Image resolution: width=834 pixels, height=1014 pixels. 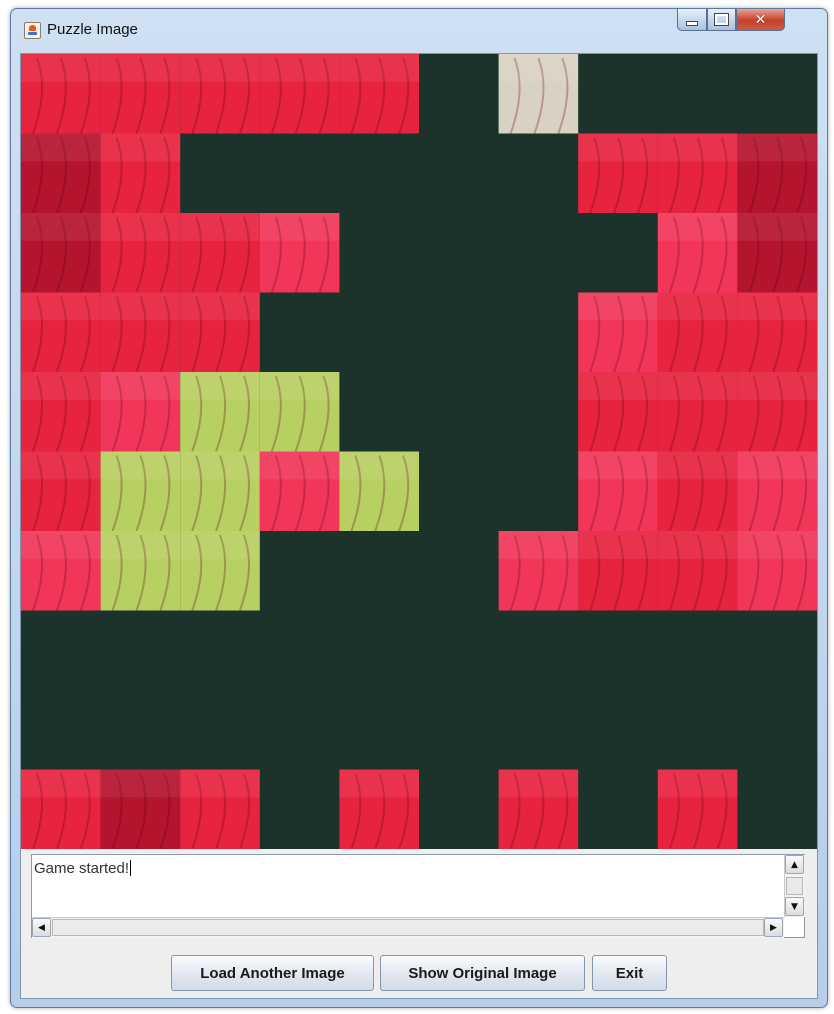 I want to click on minimize-button, so click(x=692, y=20).